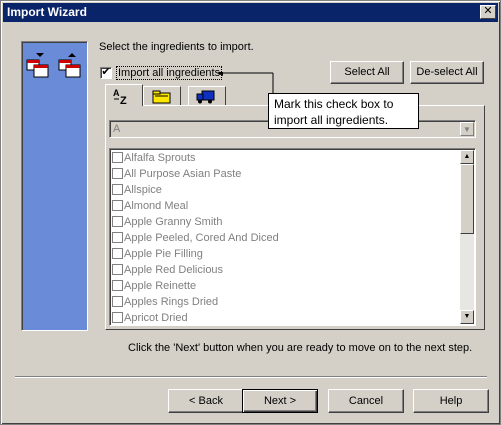  Describe the element at coordinates (467, 199) in the screenshot. I see `scroll-thumb` at that location.